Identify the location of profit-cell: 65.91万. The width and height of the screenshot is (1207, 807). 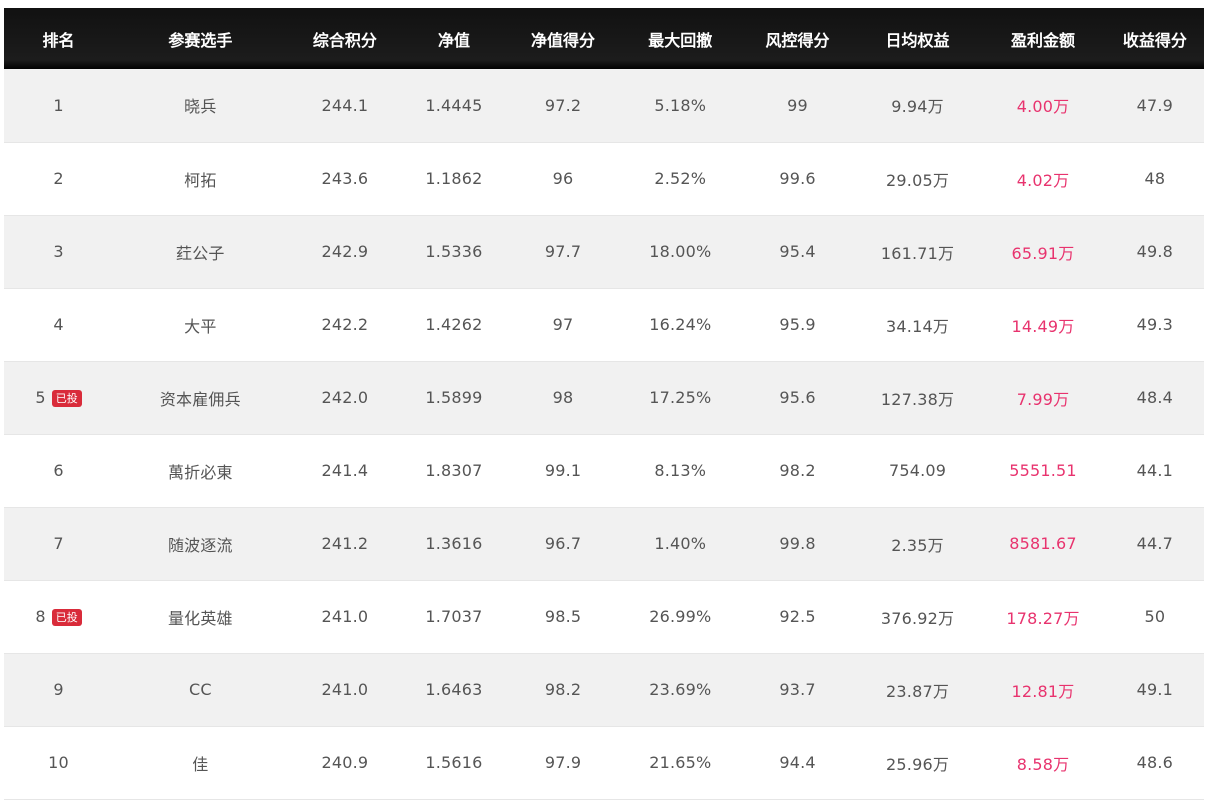
(1043, 253).